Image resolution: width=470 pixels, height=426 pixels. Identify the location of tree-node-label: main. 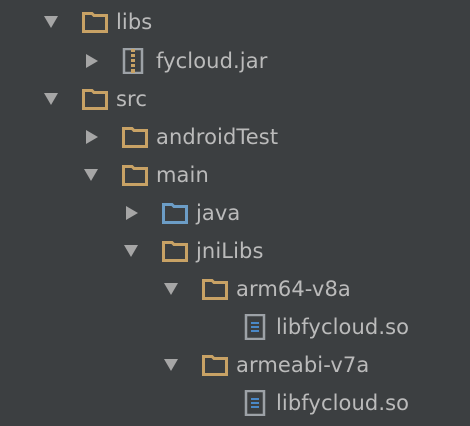
(182, 175).